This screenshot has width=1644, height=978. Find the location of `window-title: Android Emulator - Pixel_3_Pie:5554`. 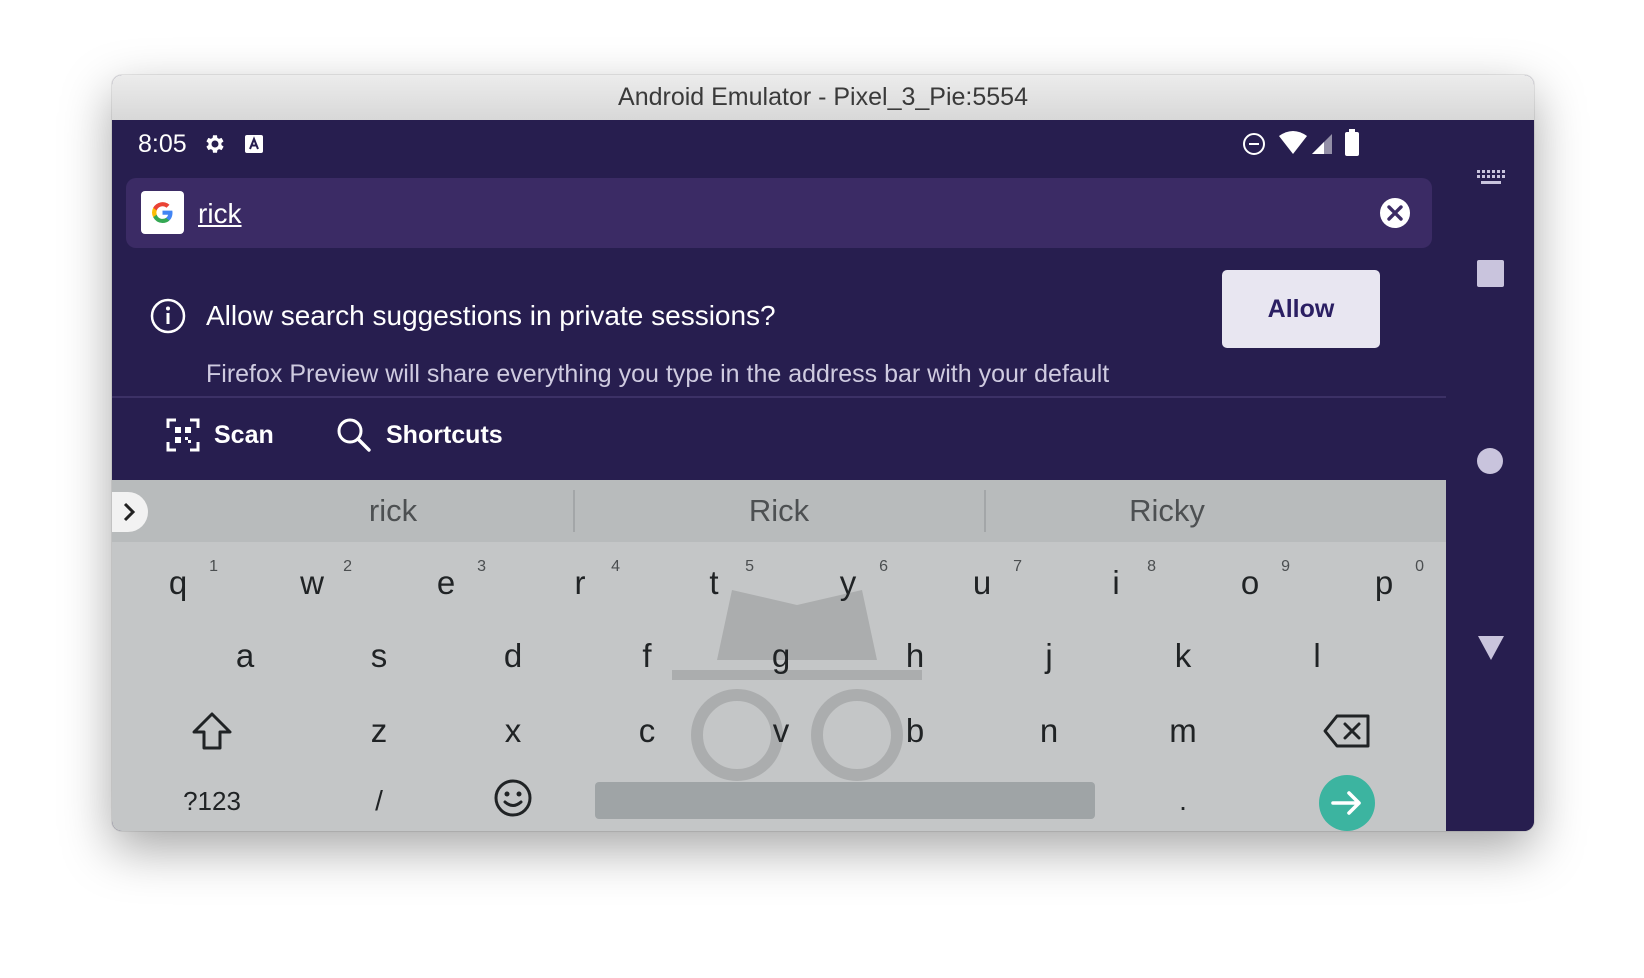

window-title: Android Emulator - Pixel_3_Pie:5554 is located at coordinates (823, 97).